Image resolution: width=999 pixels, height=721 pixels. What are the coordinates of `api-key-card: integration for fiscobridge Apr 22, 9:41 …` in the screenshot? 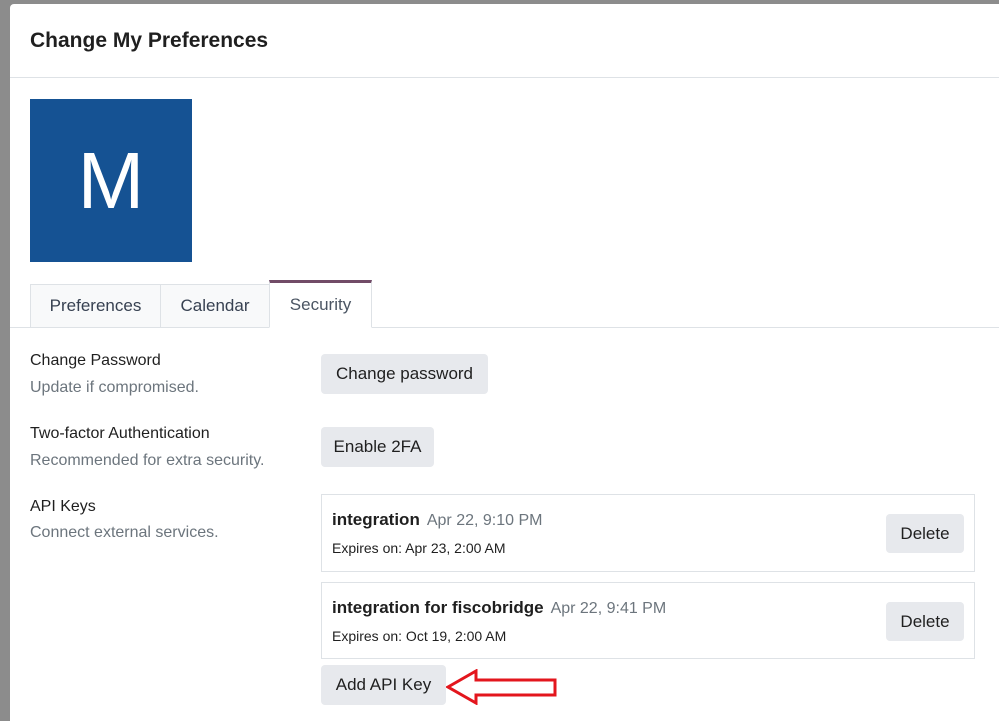 It's located at (648, 620).